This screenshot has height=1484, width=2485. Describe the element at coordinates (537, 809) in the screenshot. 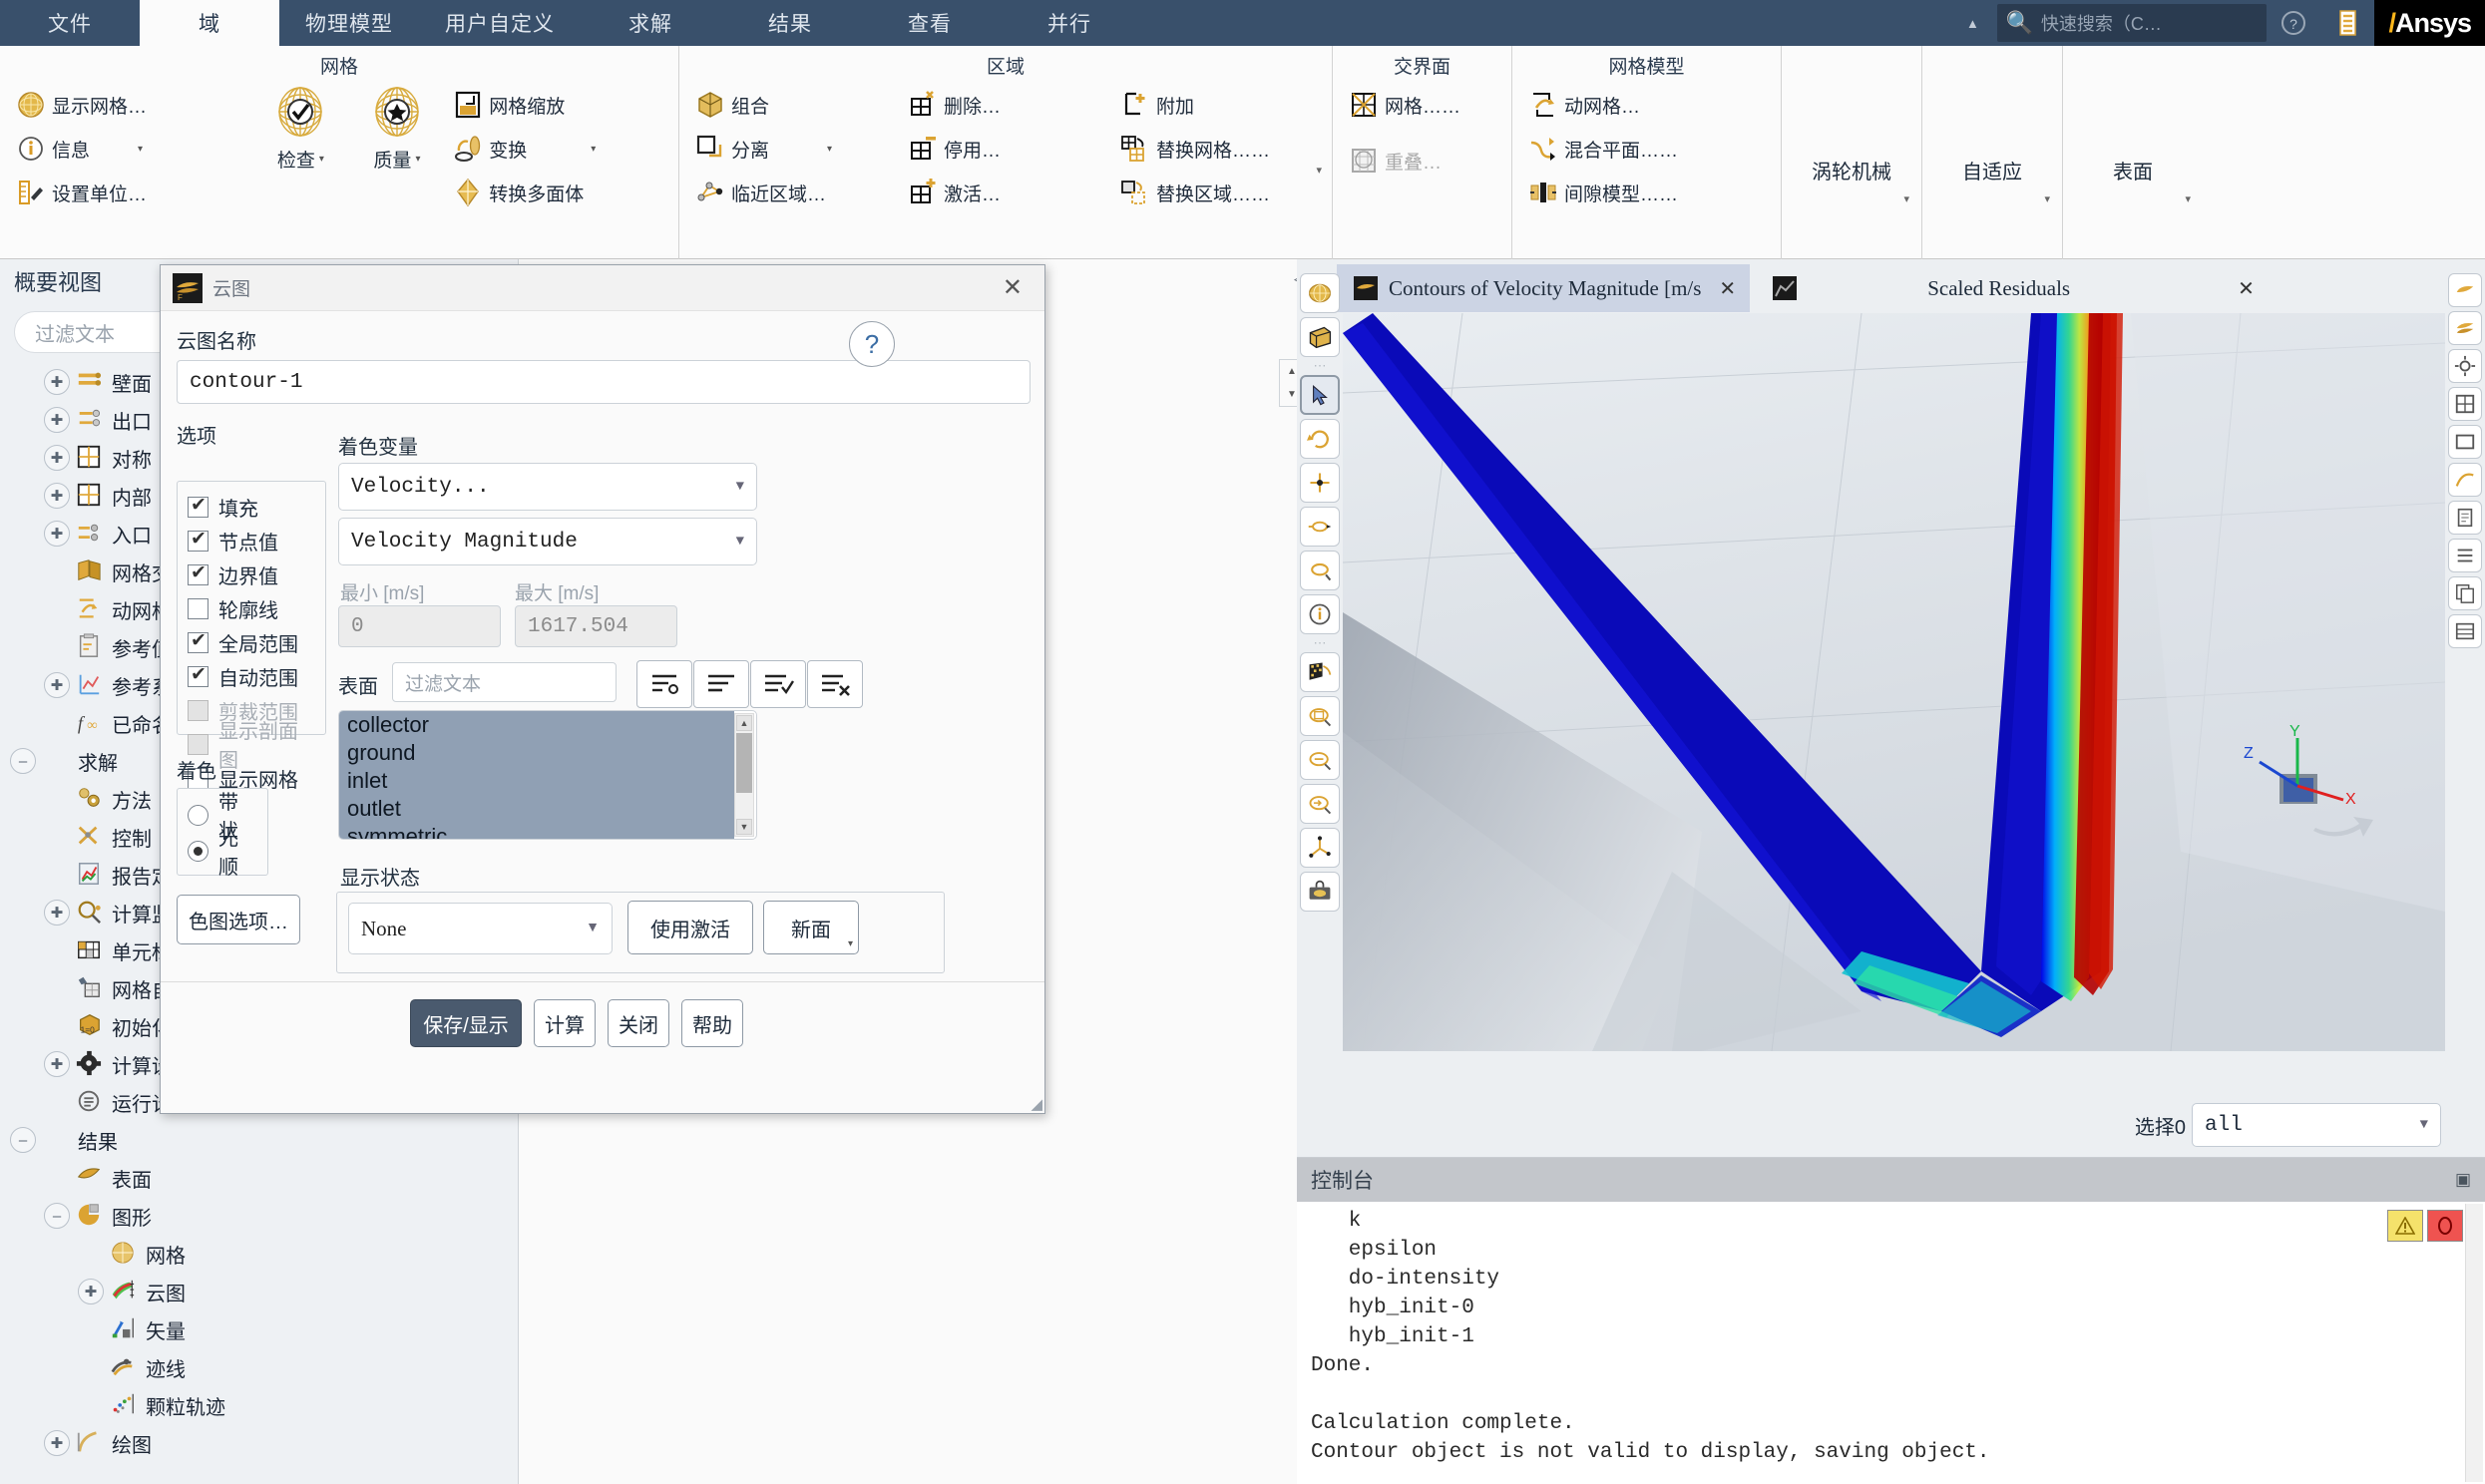

I see `surface-list-item: outlet` at that location.